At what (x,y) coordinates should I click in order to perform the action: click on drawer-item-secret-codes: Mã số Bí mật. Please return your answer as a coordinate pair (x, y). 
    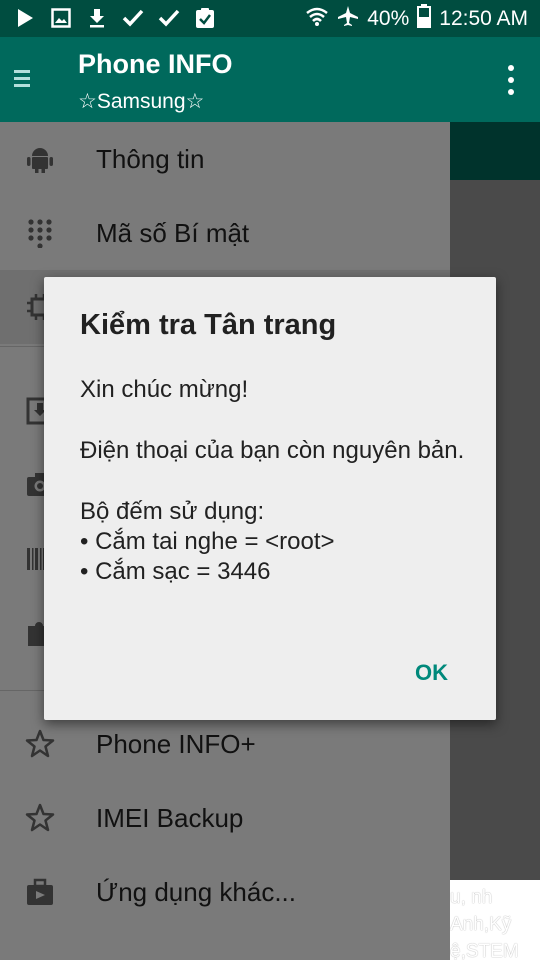
    Looking at the image, I should click on (225, 233).